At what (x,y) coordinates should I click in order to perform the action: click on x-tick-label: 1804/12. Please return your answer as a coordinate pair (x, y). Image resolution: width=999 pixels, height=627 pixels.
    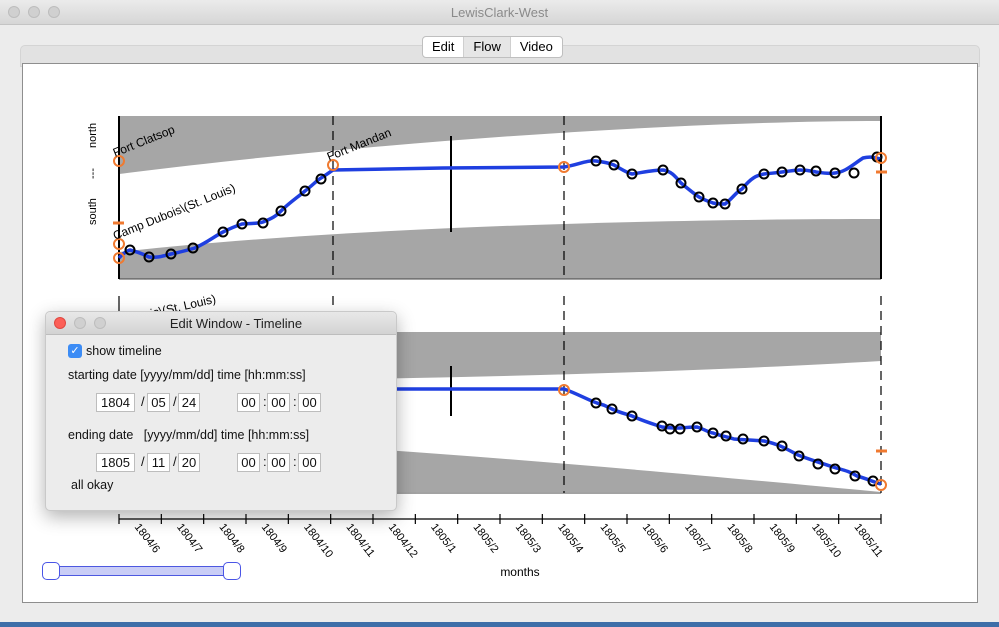
    Looking at the image, I should click on (403, 540).